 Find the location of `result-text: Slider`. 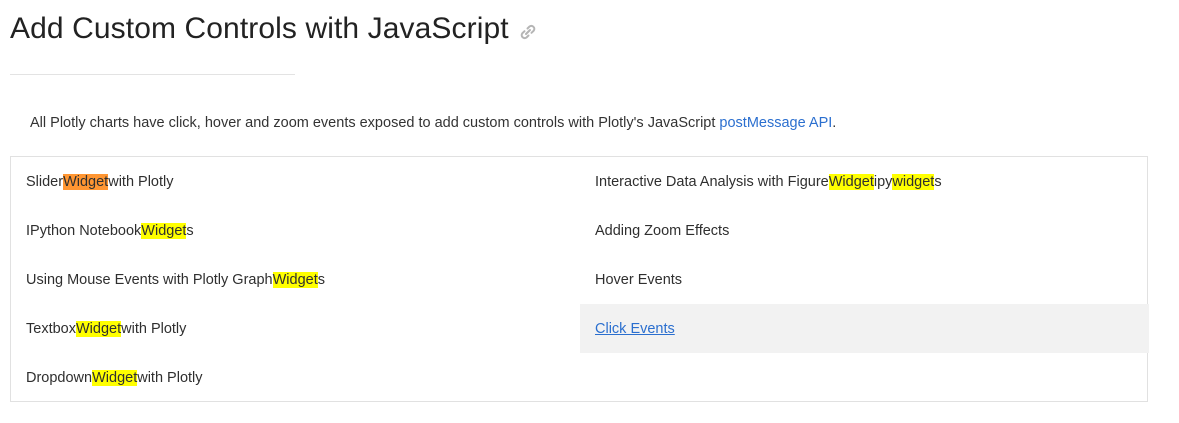

result-text: Slider is located at coordinates (45, 181).